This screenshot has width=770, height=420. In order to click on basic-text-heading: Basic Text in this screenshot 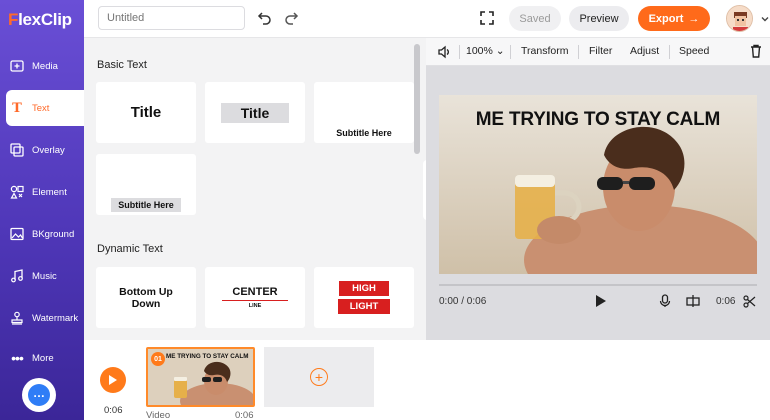, I will do `click(122, 65)`.